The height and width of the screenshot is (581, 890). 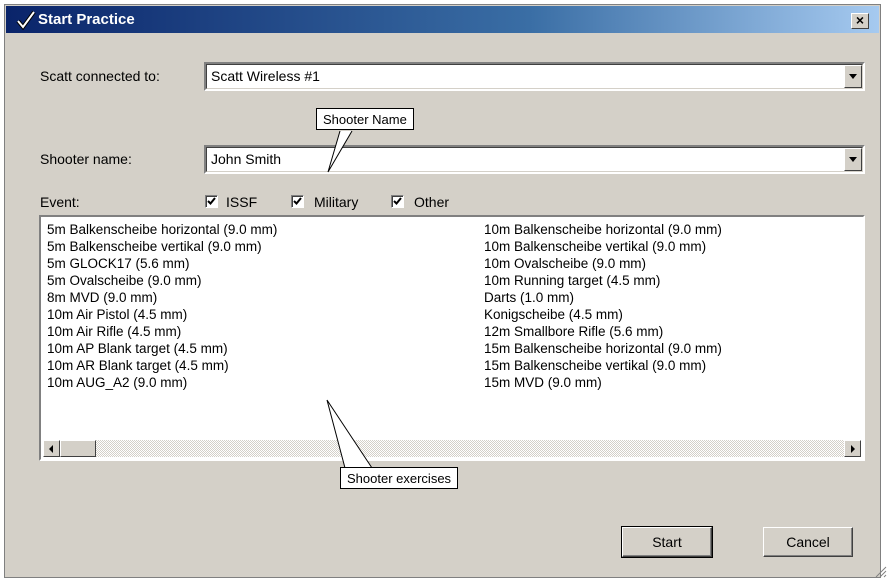 What do you see at coordinates (667, 542) in the screenshot?
I see `start-button: Start` at bounding box center [667, 542].